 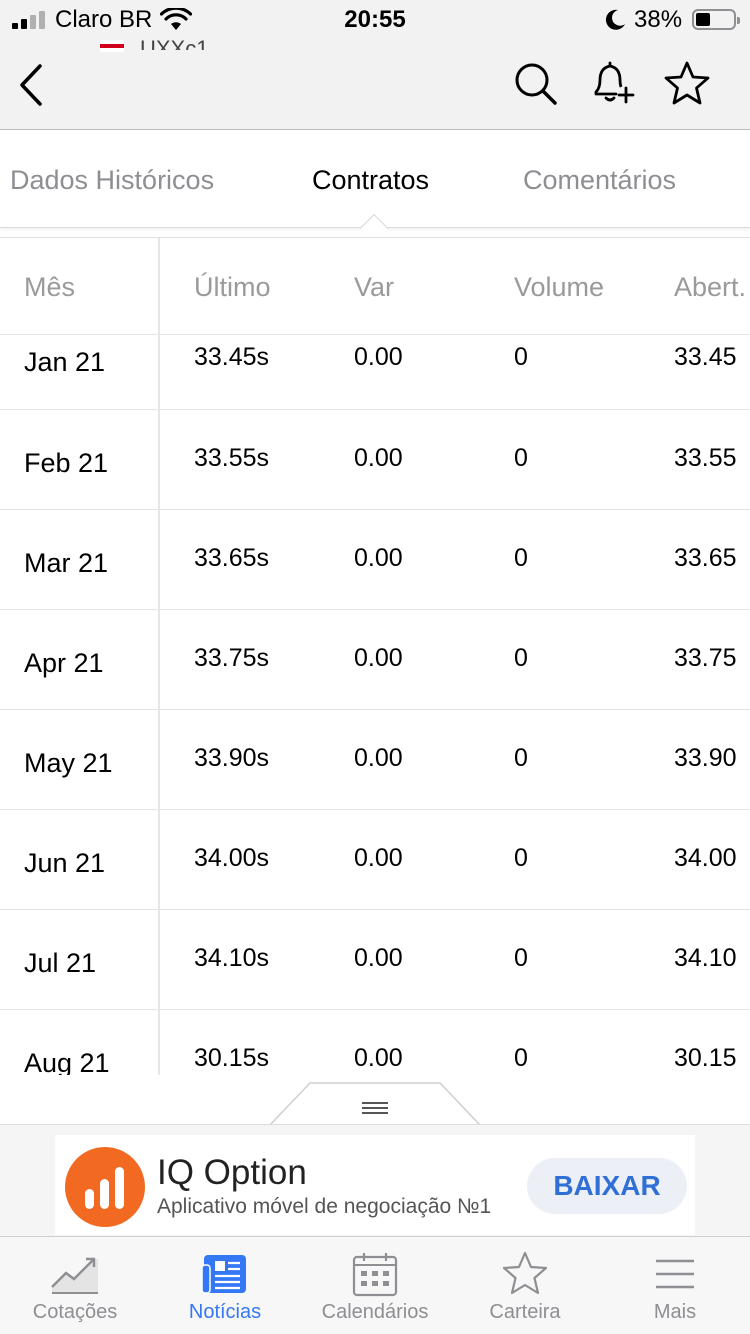 What do you see at coordinates (375, 1275) in the screenshot?
I see `calendar-icon` at bounding box center [375, 1275].